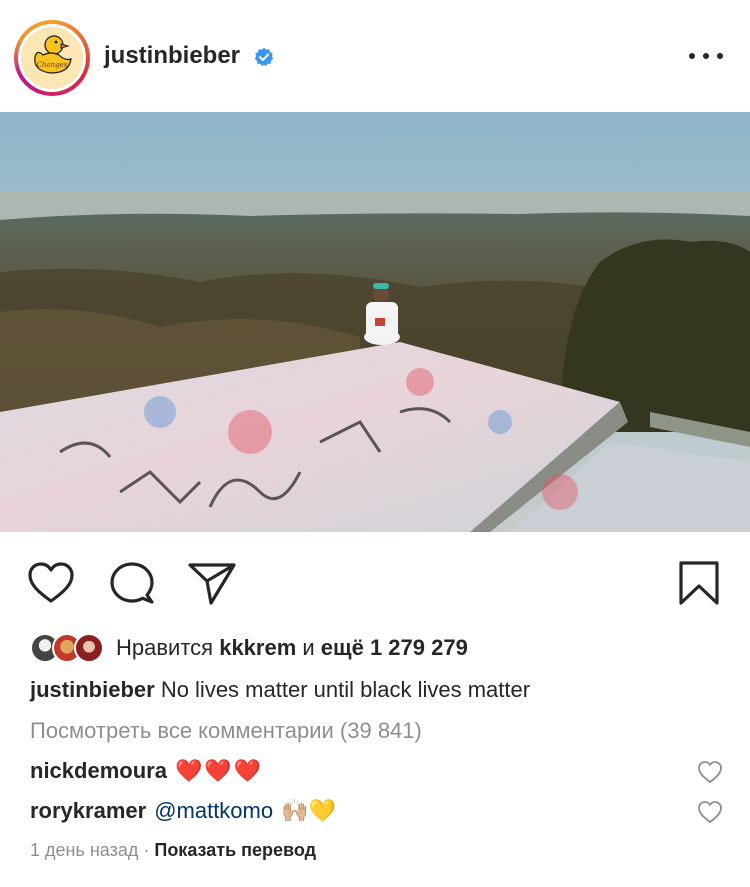 Image resolution: width=750 pixels, height=887 pixels. I want to click on post-footer: 1 день назад · Показать перевод, so click(173, 850).